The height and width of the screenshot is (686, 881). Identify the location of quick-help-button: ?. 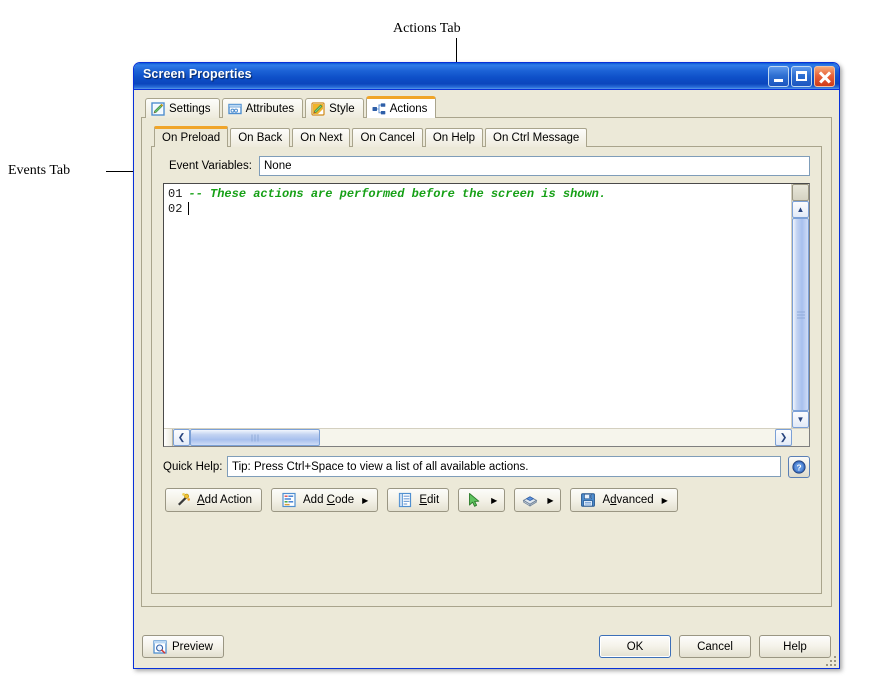
(799, 466).